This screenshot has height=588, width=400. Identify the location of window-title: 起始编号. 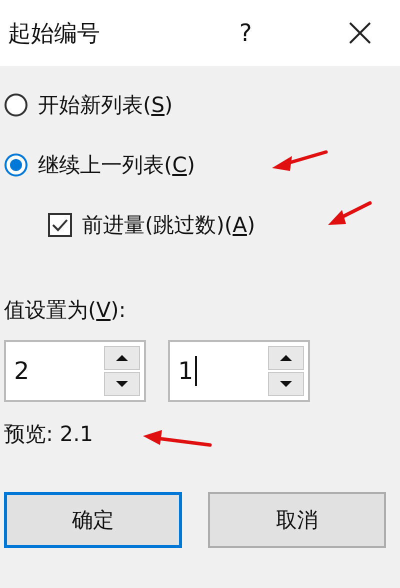
(54, 34).